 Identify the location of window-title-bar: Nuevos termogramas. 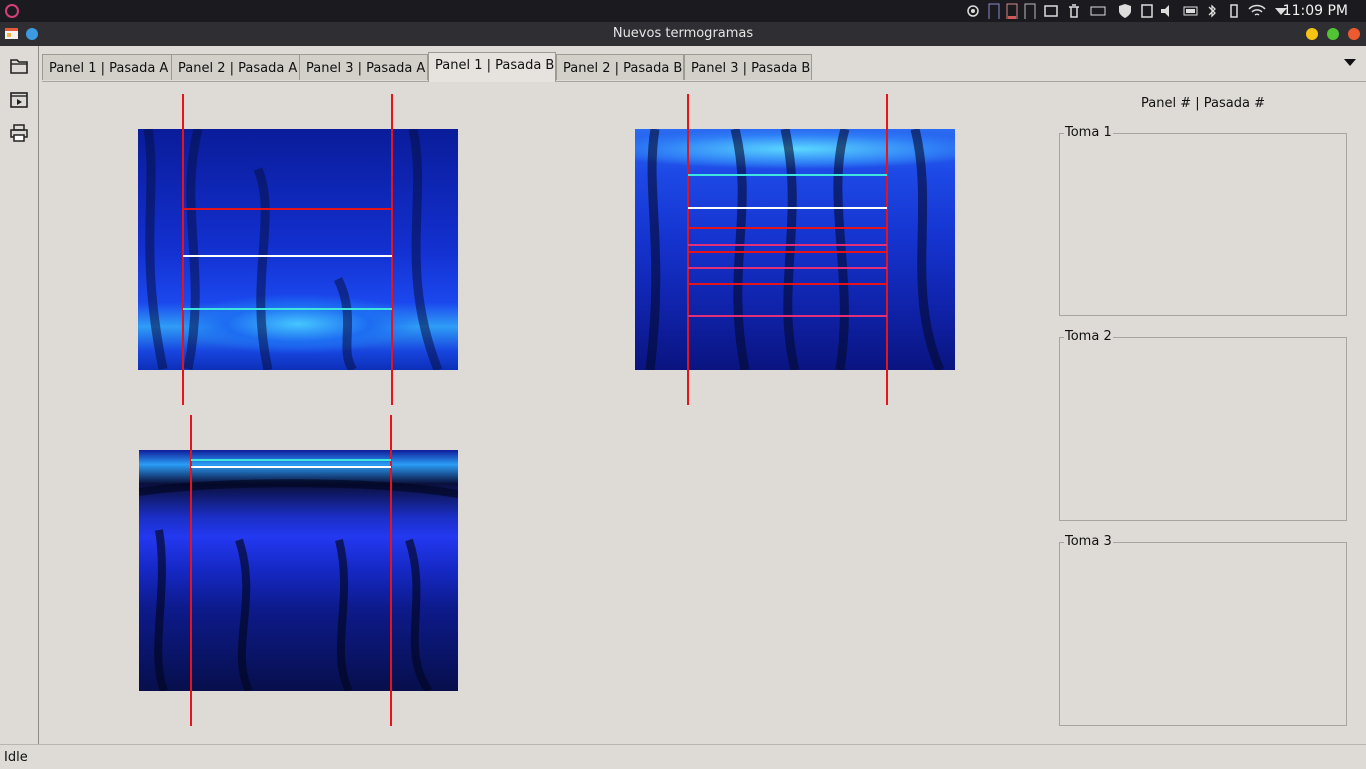
(683, 34).